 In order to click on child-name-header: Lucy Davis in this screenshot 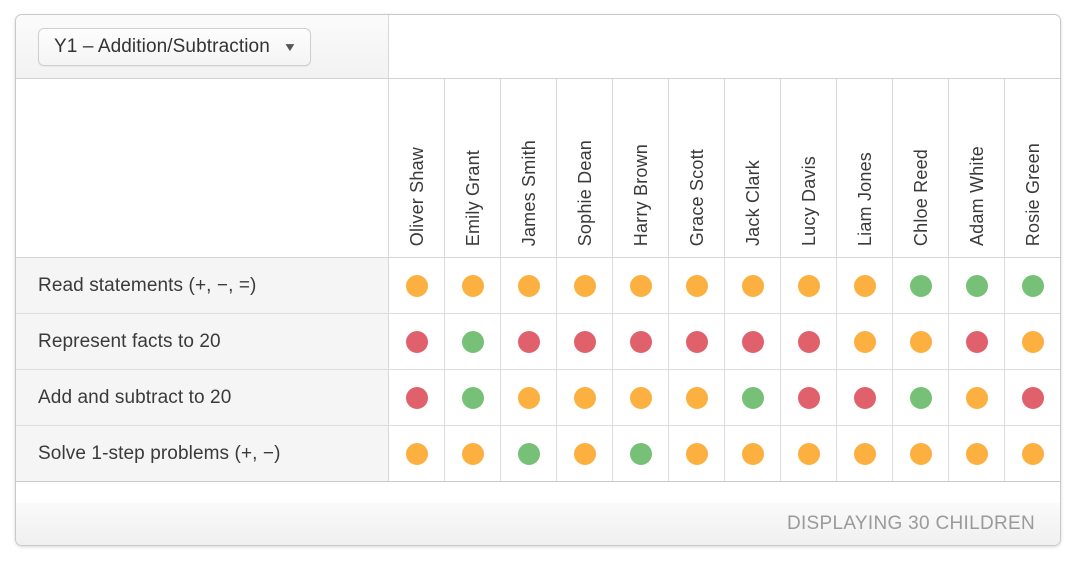, I will do `click(809, 168)`.